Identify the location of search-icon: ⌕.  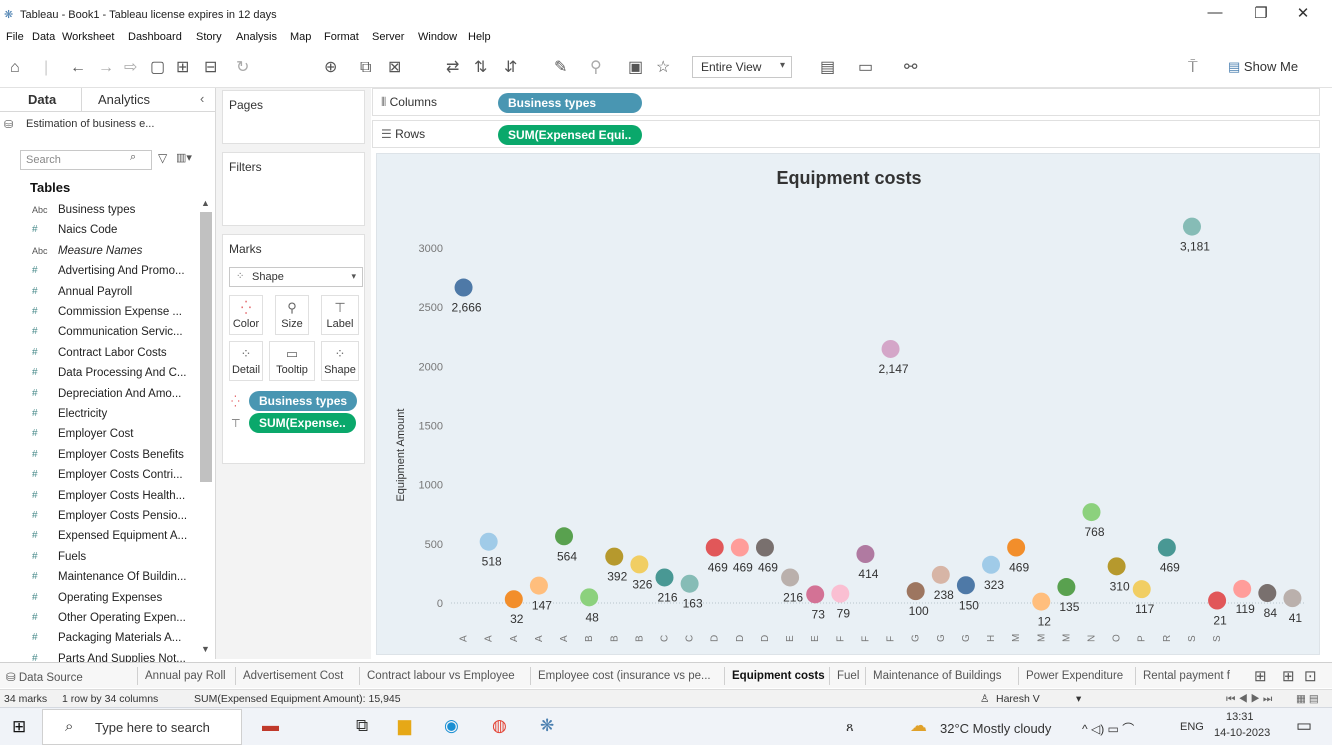
(133, 157).